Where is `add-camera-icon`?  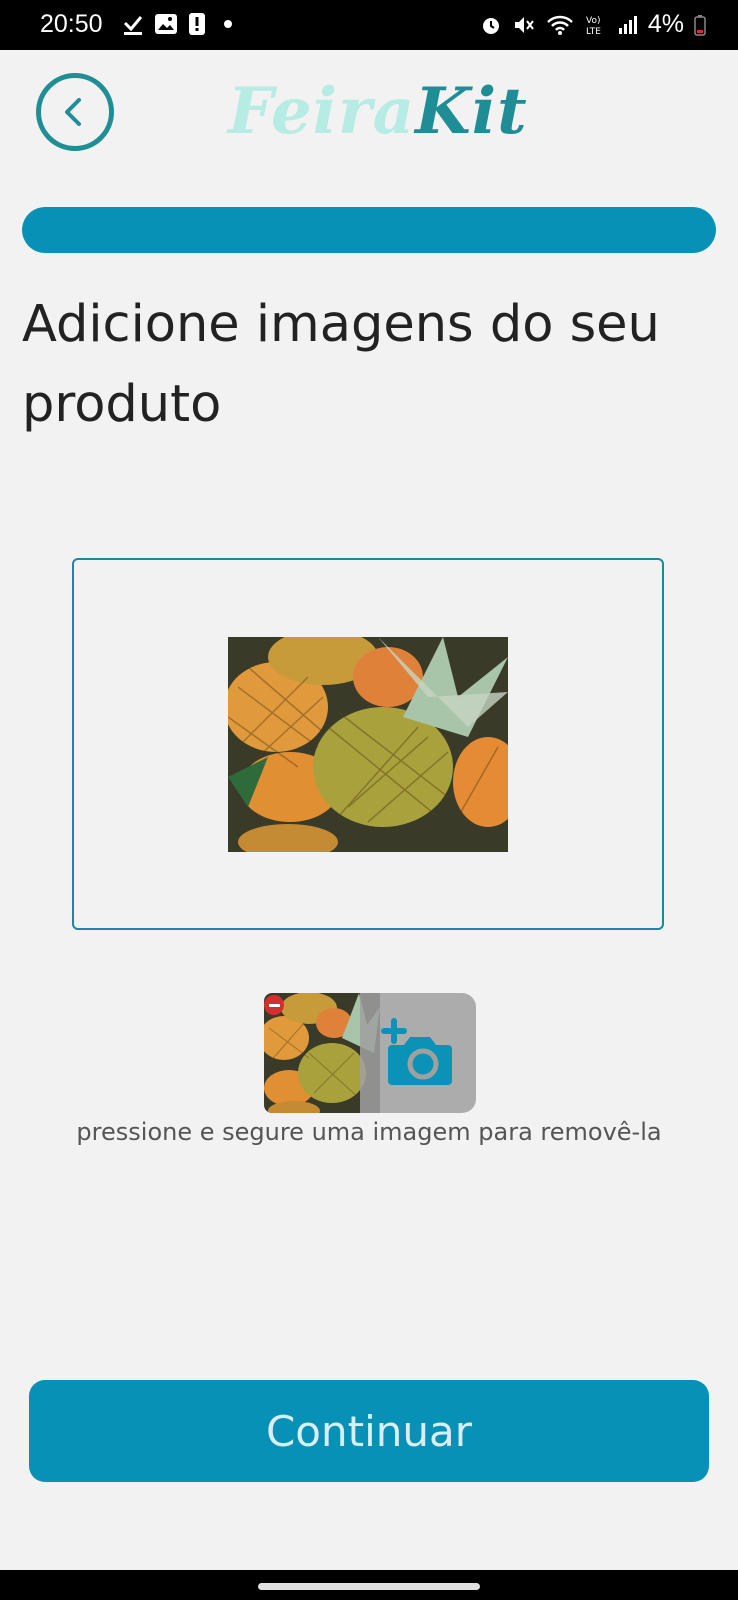
add-camera-icon is located at coordinates (416, 1051).